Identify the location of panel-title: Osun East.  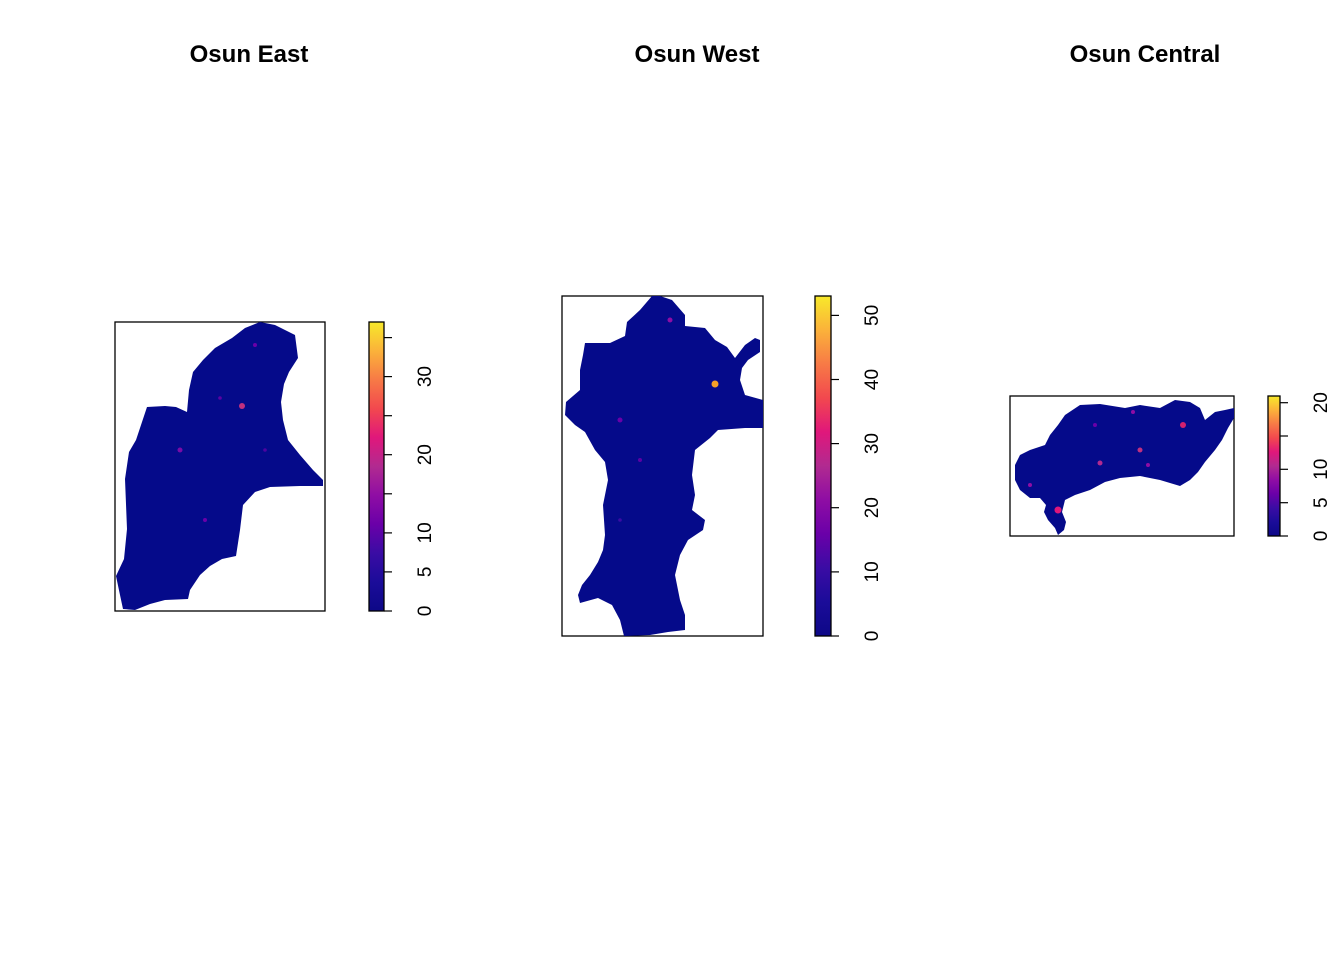
(249, 54).